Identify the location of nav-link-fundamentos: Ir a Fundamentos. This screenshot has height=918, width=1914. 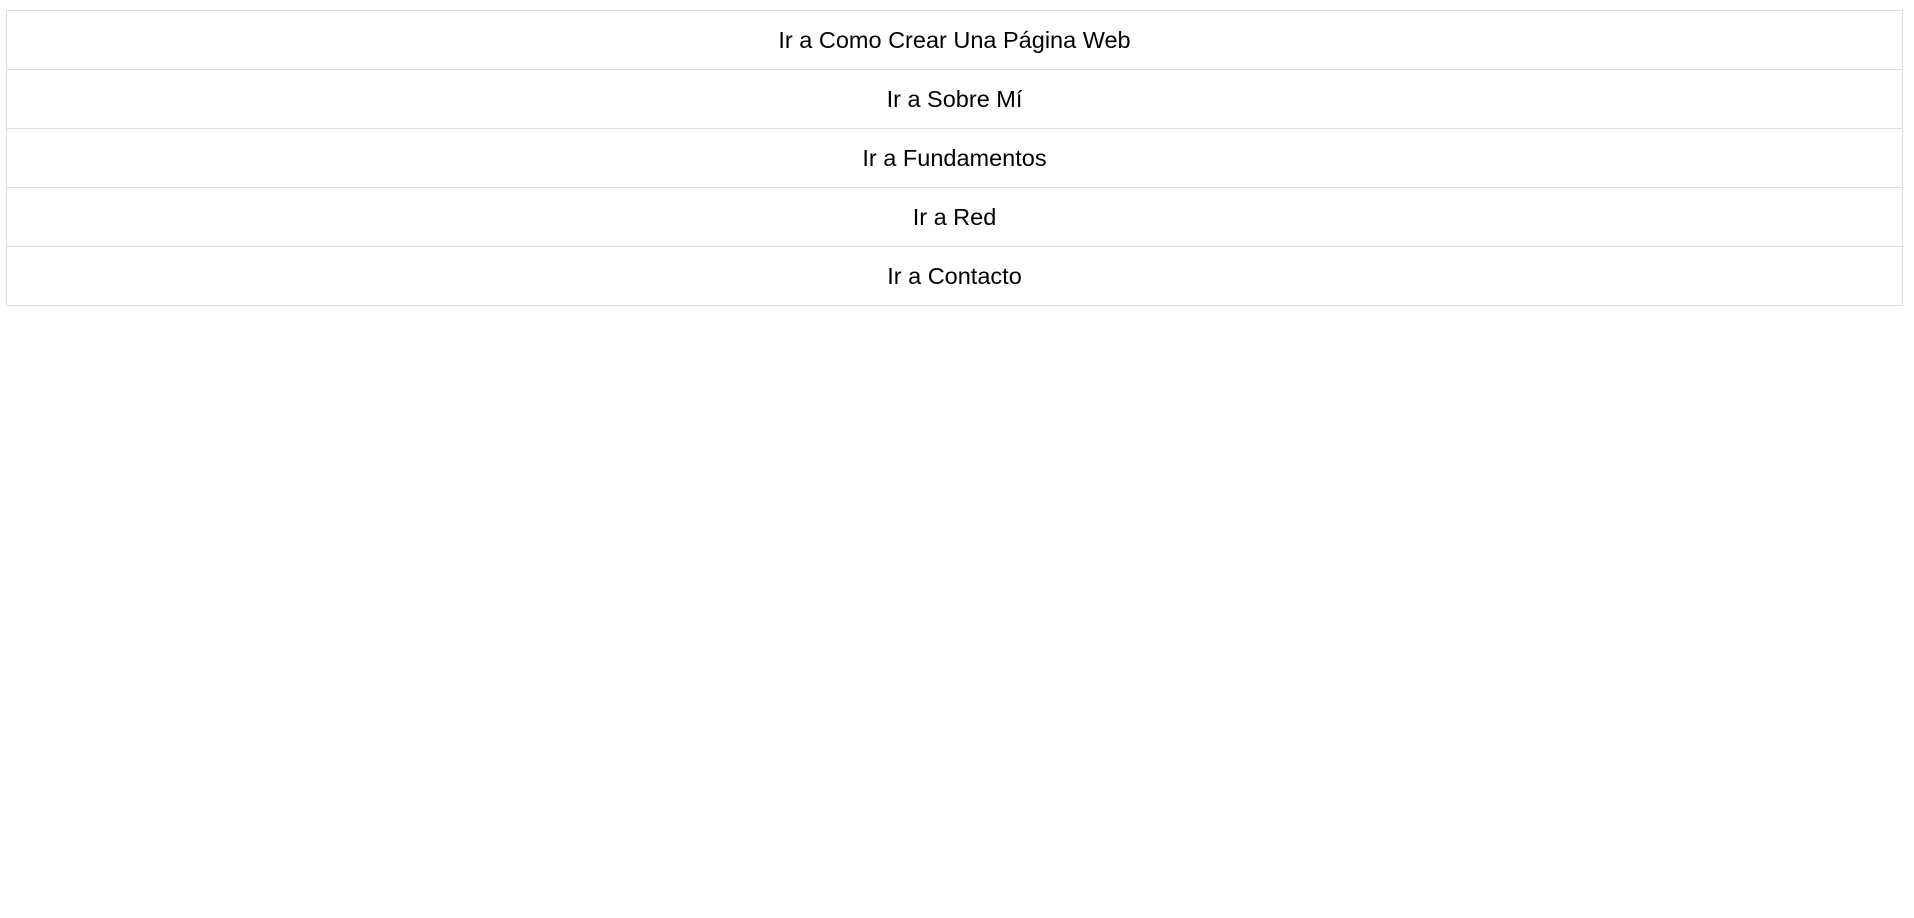
(954, 158).